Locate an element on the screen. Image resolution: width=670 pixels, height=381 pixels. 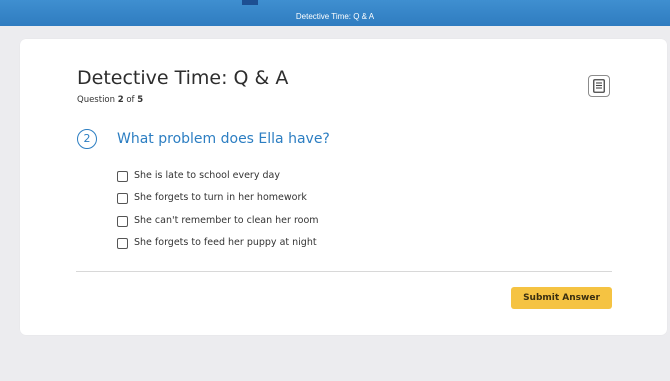
progress-separator: of is located at coordinates (130, 100).